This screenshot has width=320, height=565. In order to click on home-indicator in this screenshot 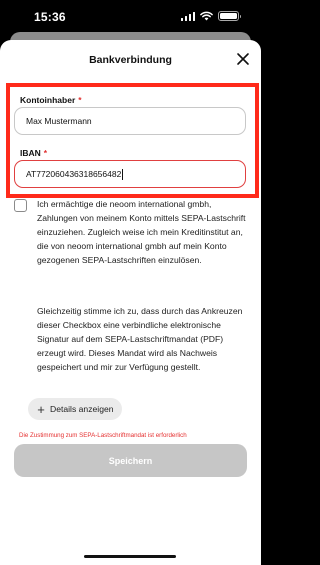, I will do `click(130, 556)`.